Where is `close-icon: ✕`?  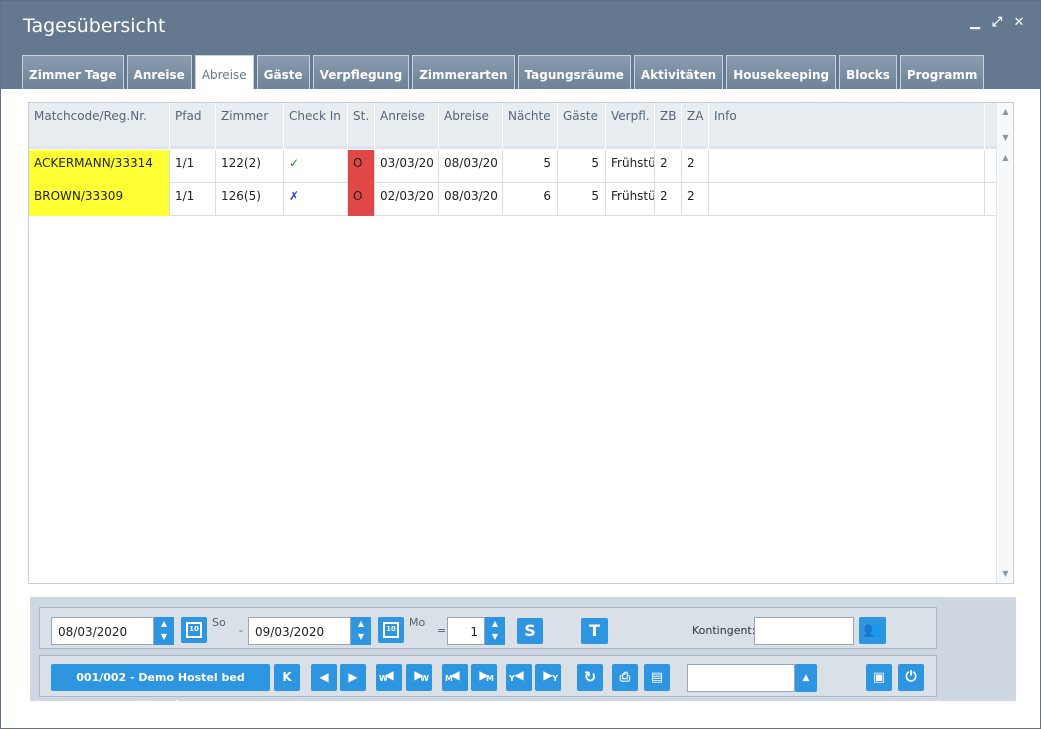 close-icon: ✕ is located at coordinates (1019, 22).